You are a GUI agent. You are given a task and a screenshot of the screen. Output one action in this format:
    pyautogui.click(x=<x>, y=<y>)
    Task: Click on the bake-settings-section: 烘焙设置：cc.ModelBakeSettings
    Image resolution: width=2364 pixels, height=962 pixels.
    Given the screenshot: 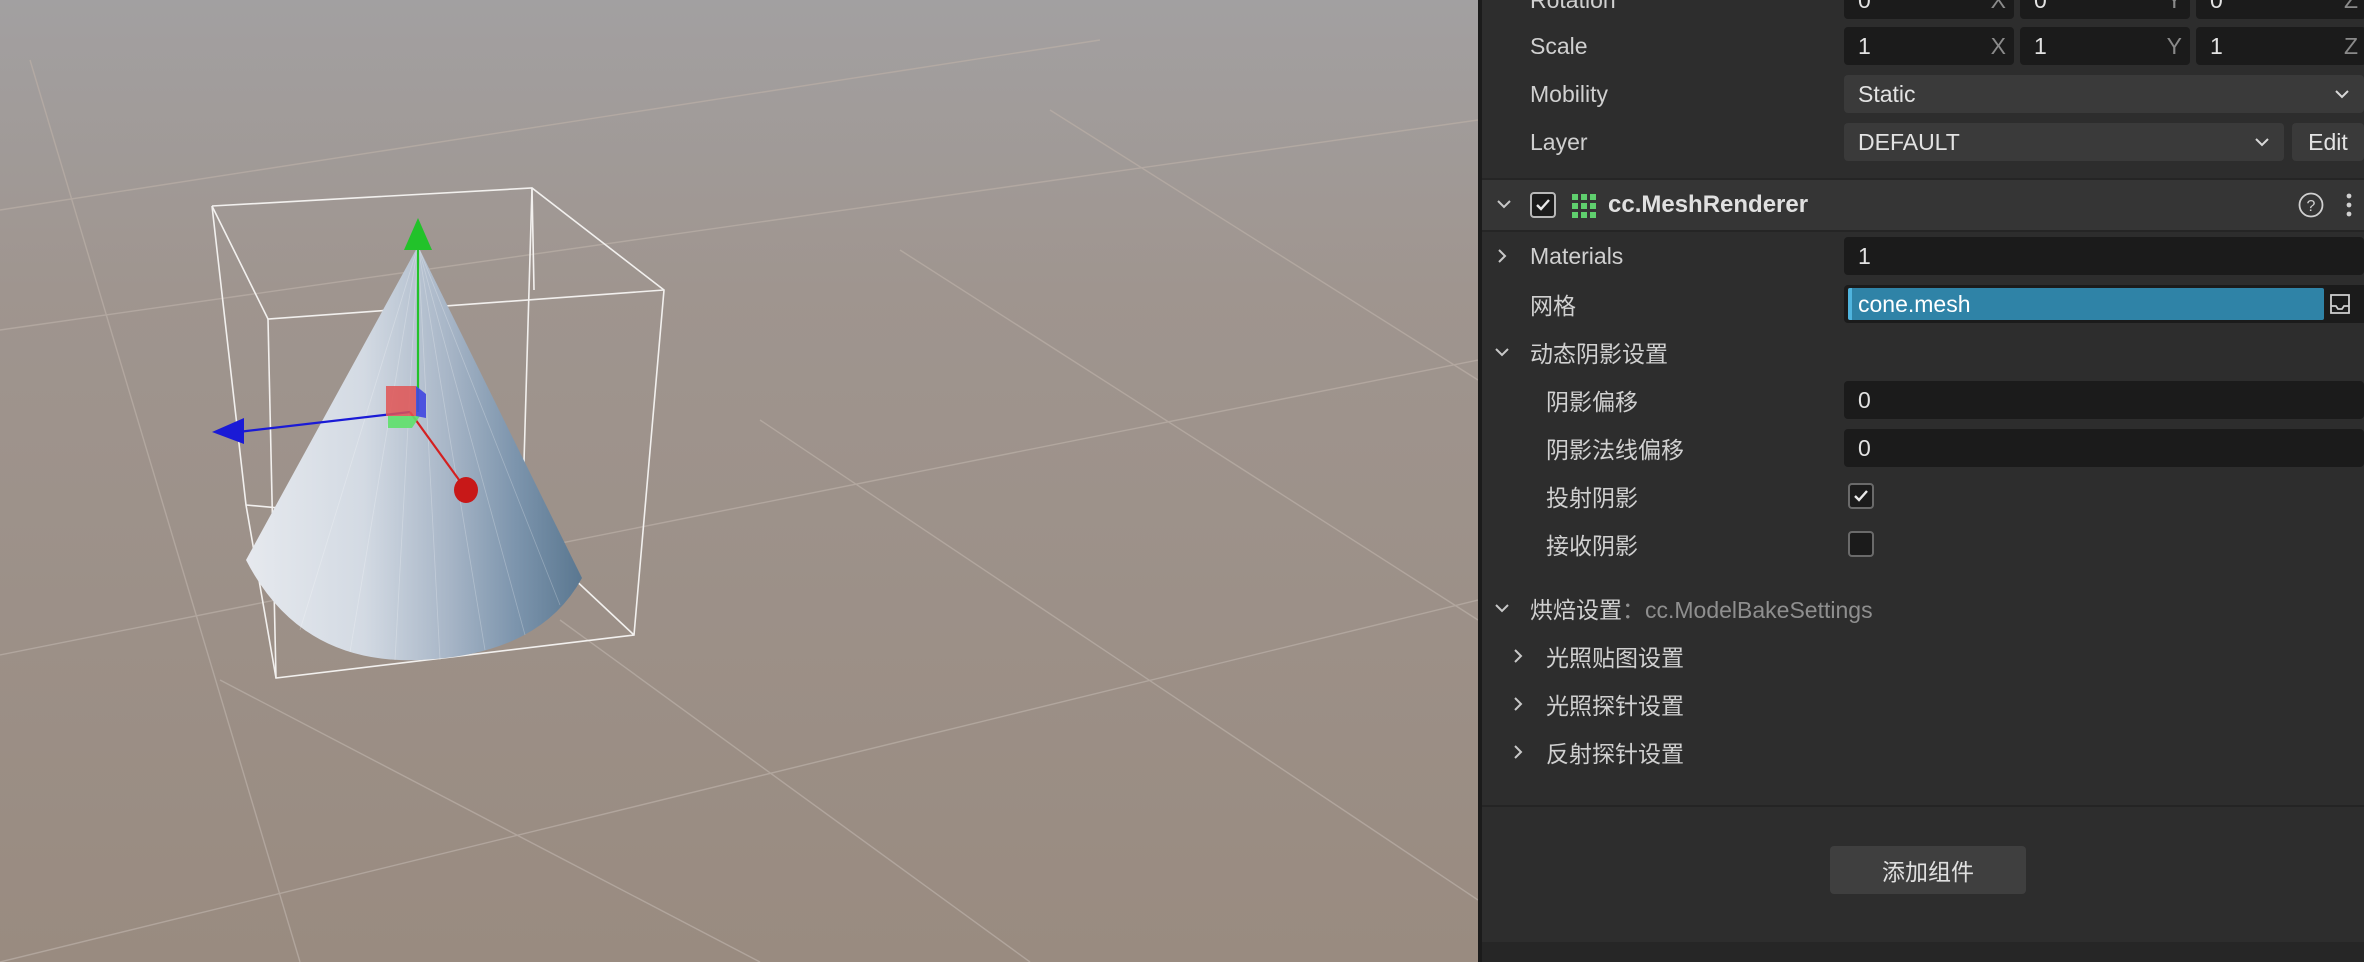 What is the action you would take?
    pyautogui.click(x=1923, y=608)
    